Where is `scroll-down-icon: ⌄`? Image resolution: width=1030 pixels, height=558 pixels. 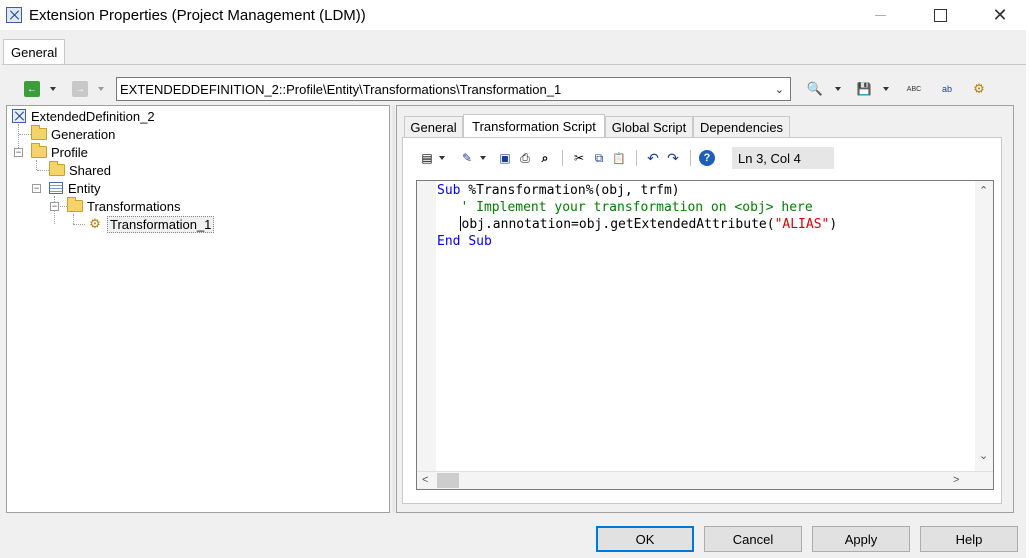
scroll-down-icon: ⌄ is located at coordinates (983, 455).